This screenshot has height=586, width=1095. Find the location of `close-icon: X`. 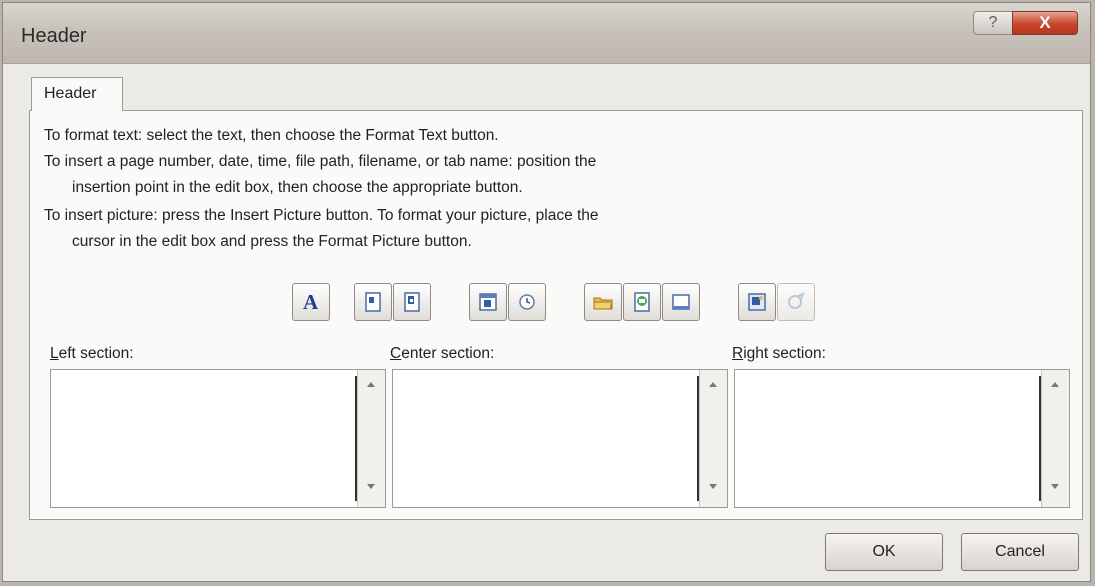

close-icon: X is located at coordinates (1045, 22).